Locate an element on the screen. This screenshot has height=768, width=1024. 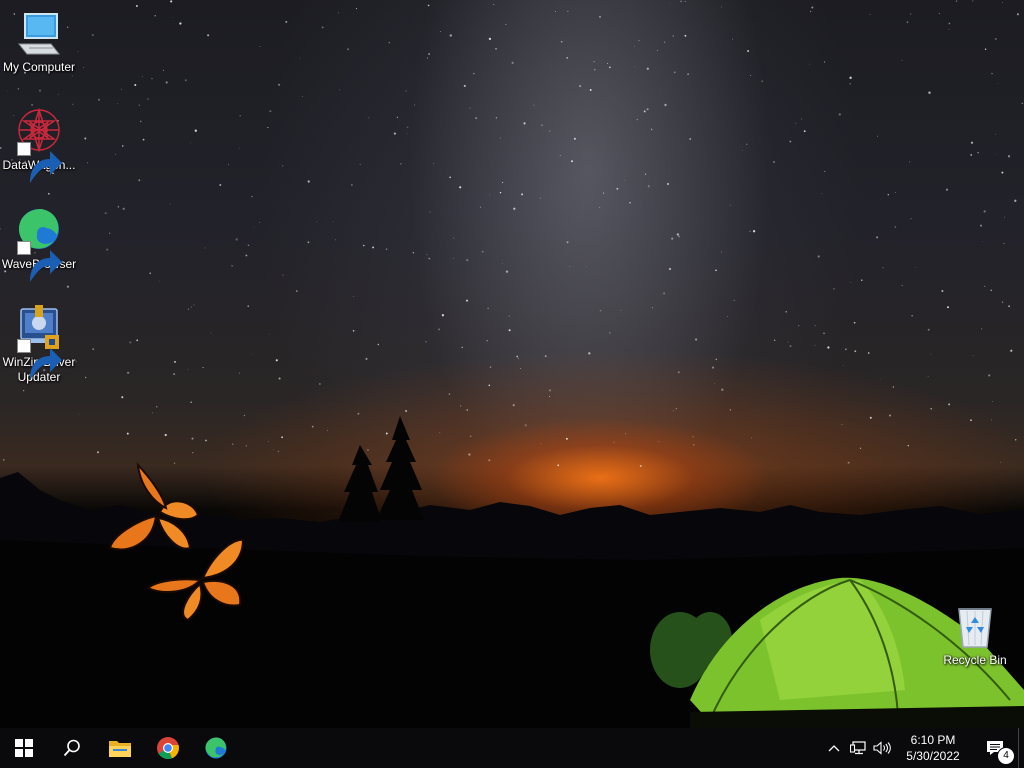
start-button is located at coordinates (24, 748).